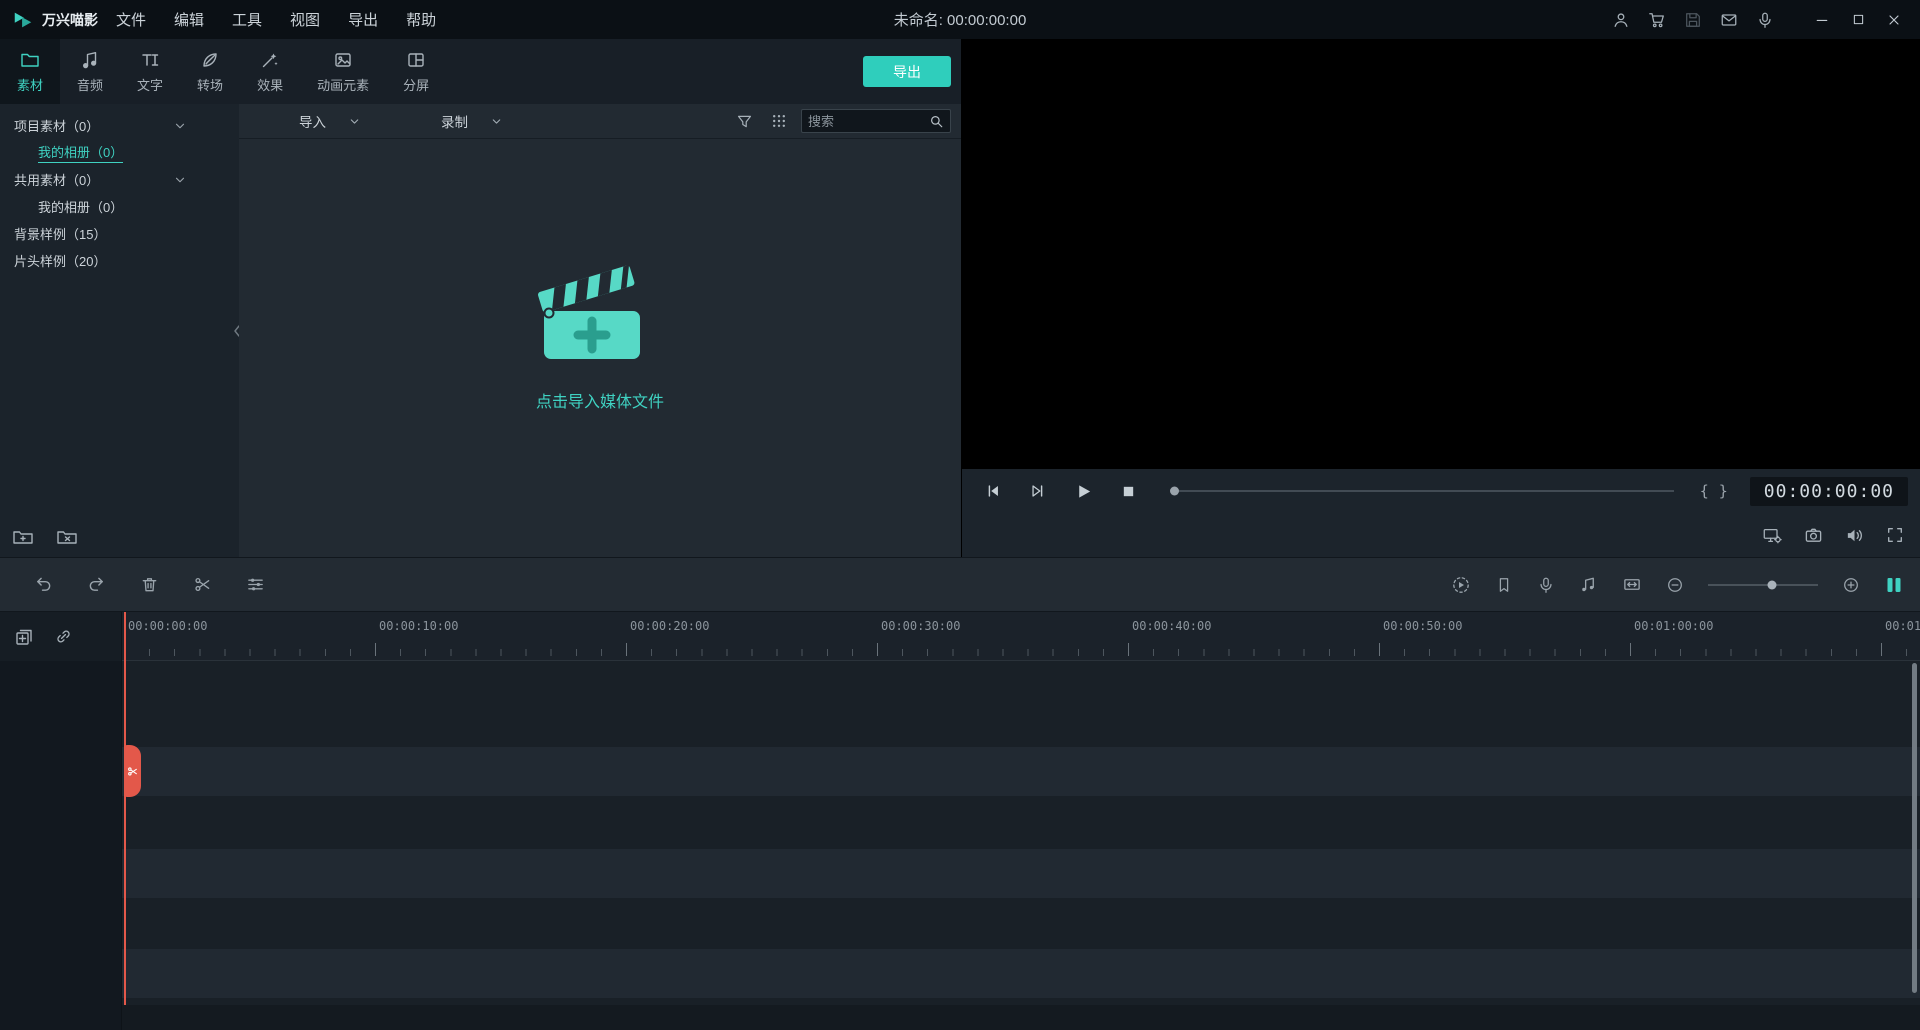 This screenshot has height=1030, width=1920. What do you see at coordinates (119, 206) in the screenshot?
I see `sidebar-item-my-album-shared: 我的相册（0）` at bounding box center [119, 206].